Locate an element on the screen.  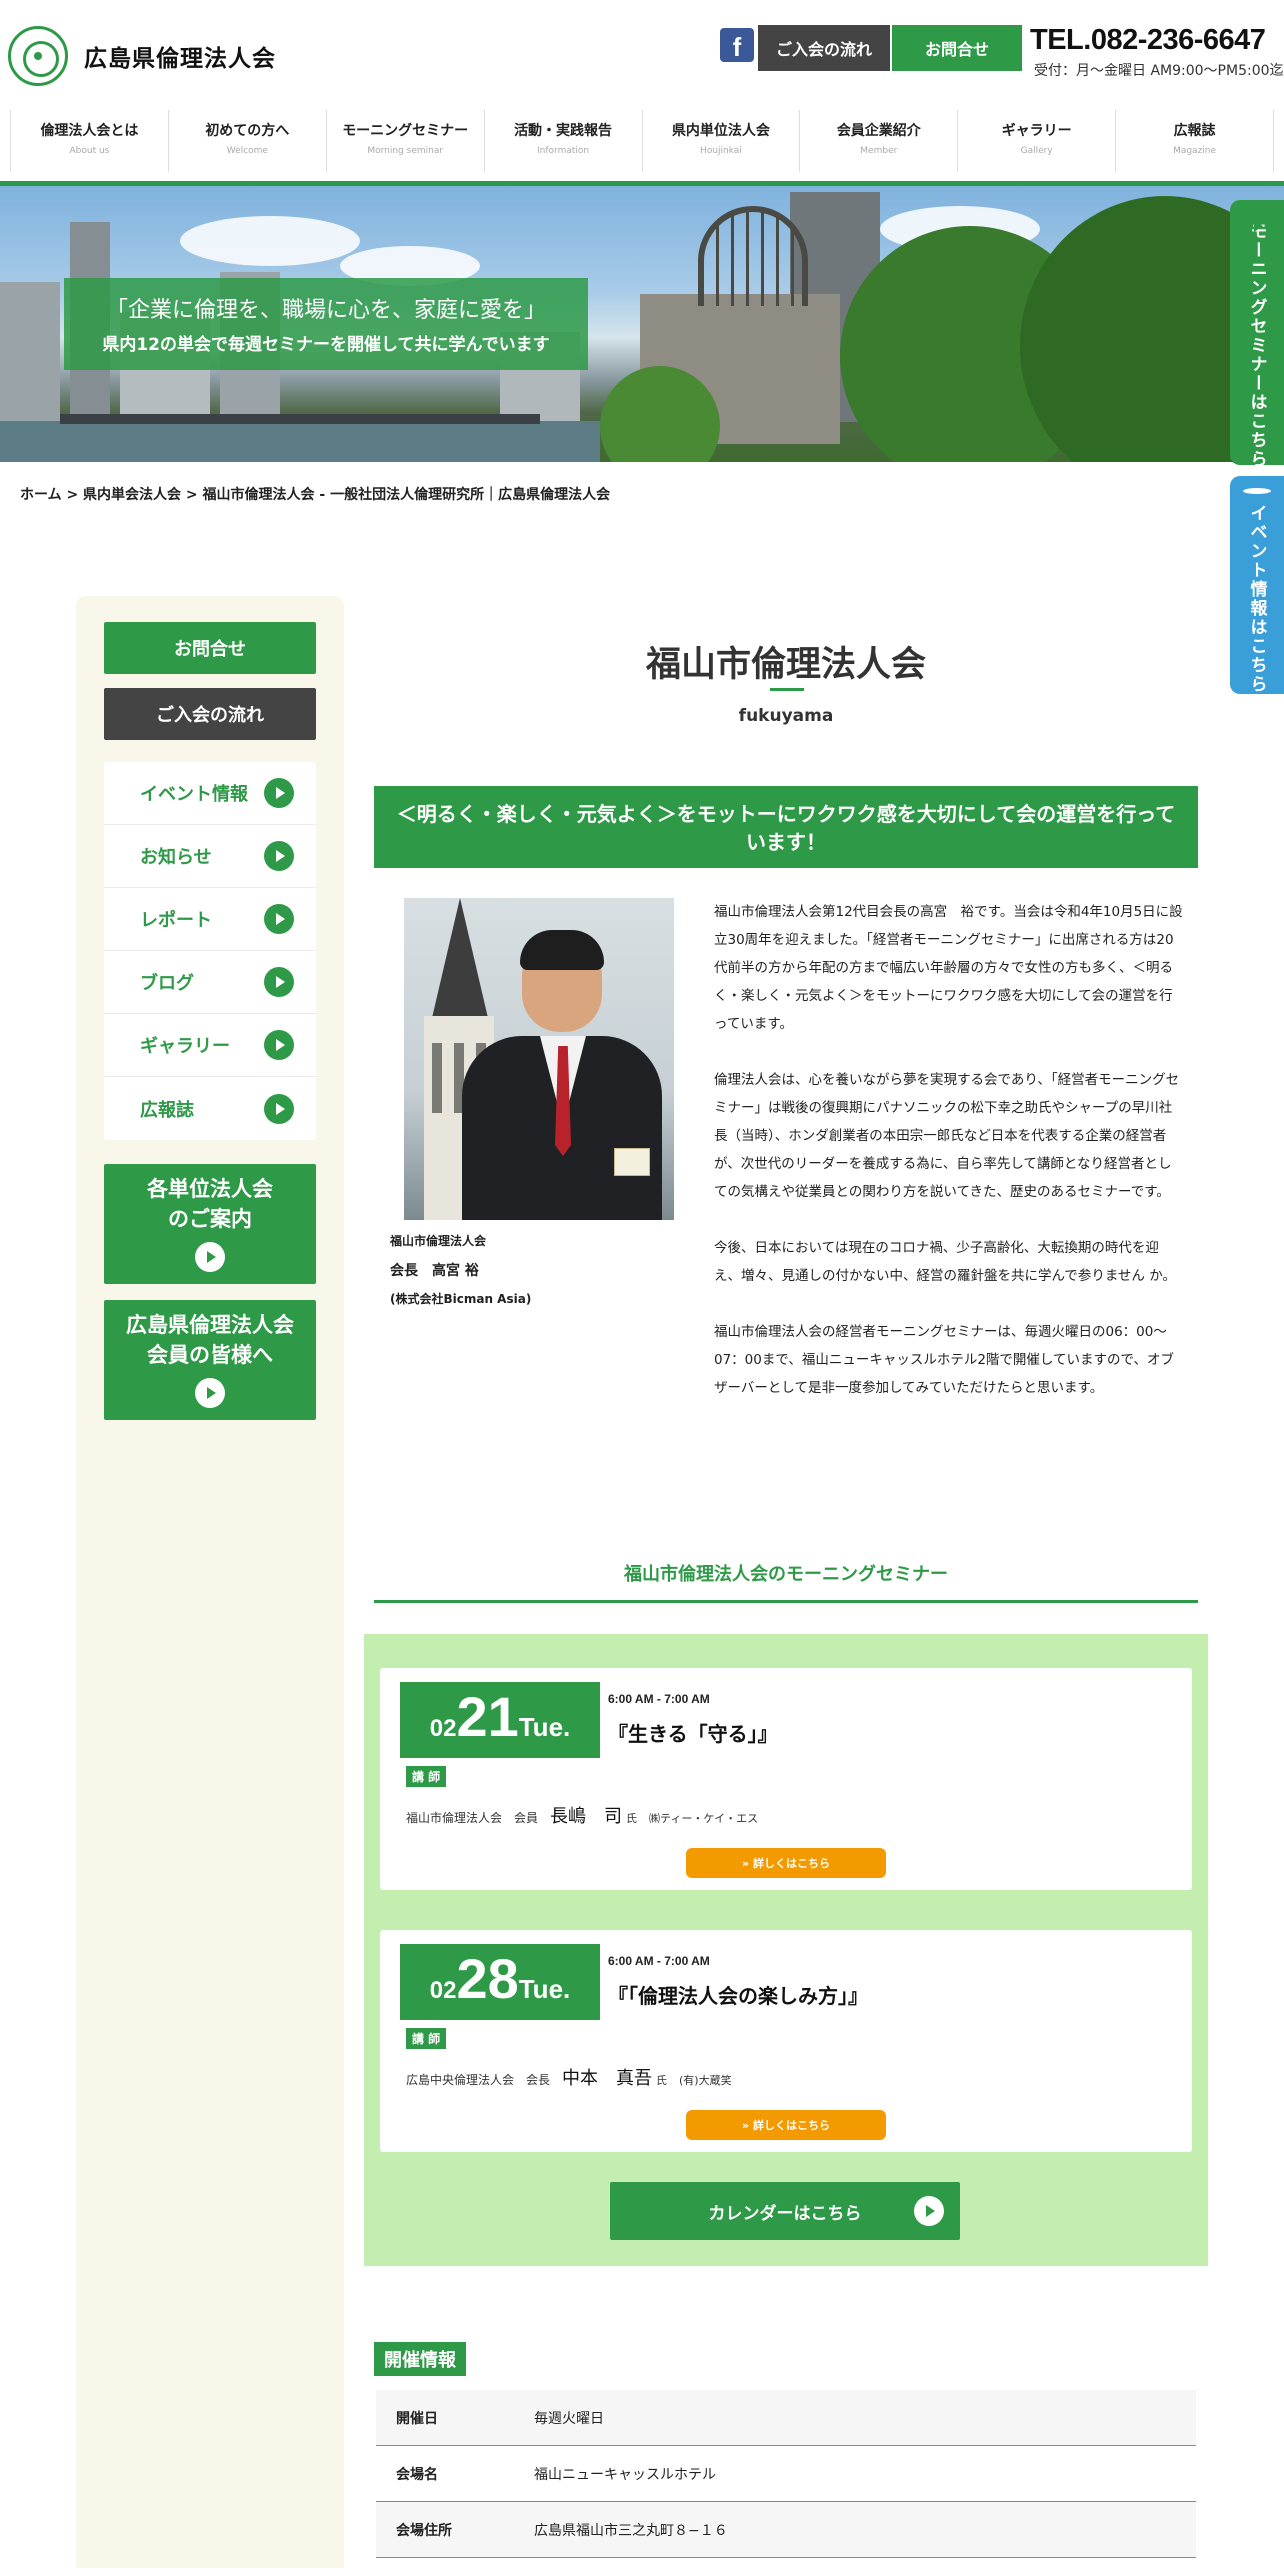
card-line: のご案内 is located at coordinates (210, 1219).